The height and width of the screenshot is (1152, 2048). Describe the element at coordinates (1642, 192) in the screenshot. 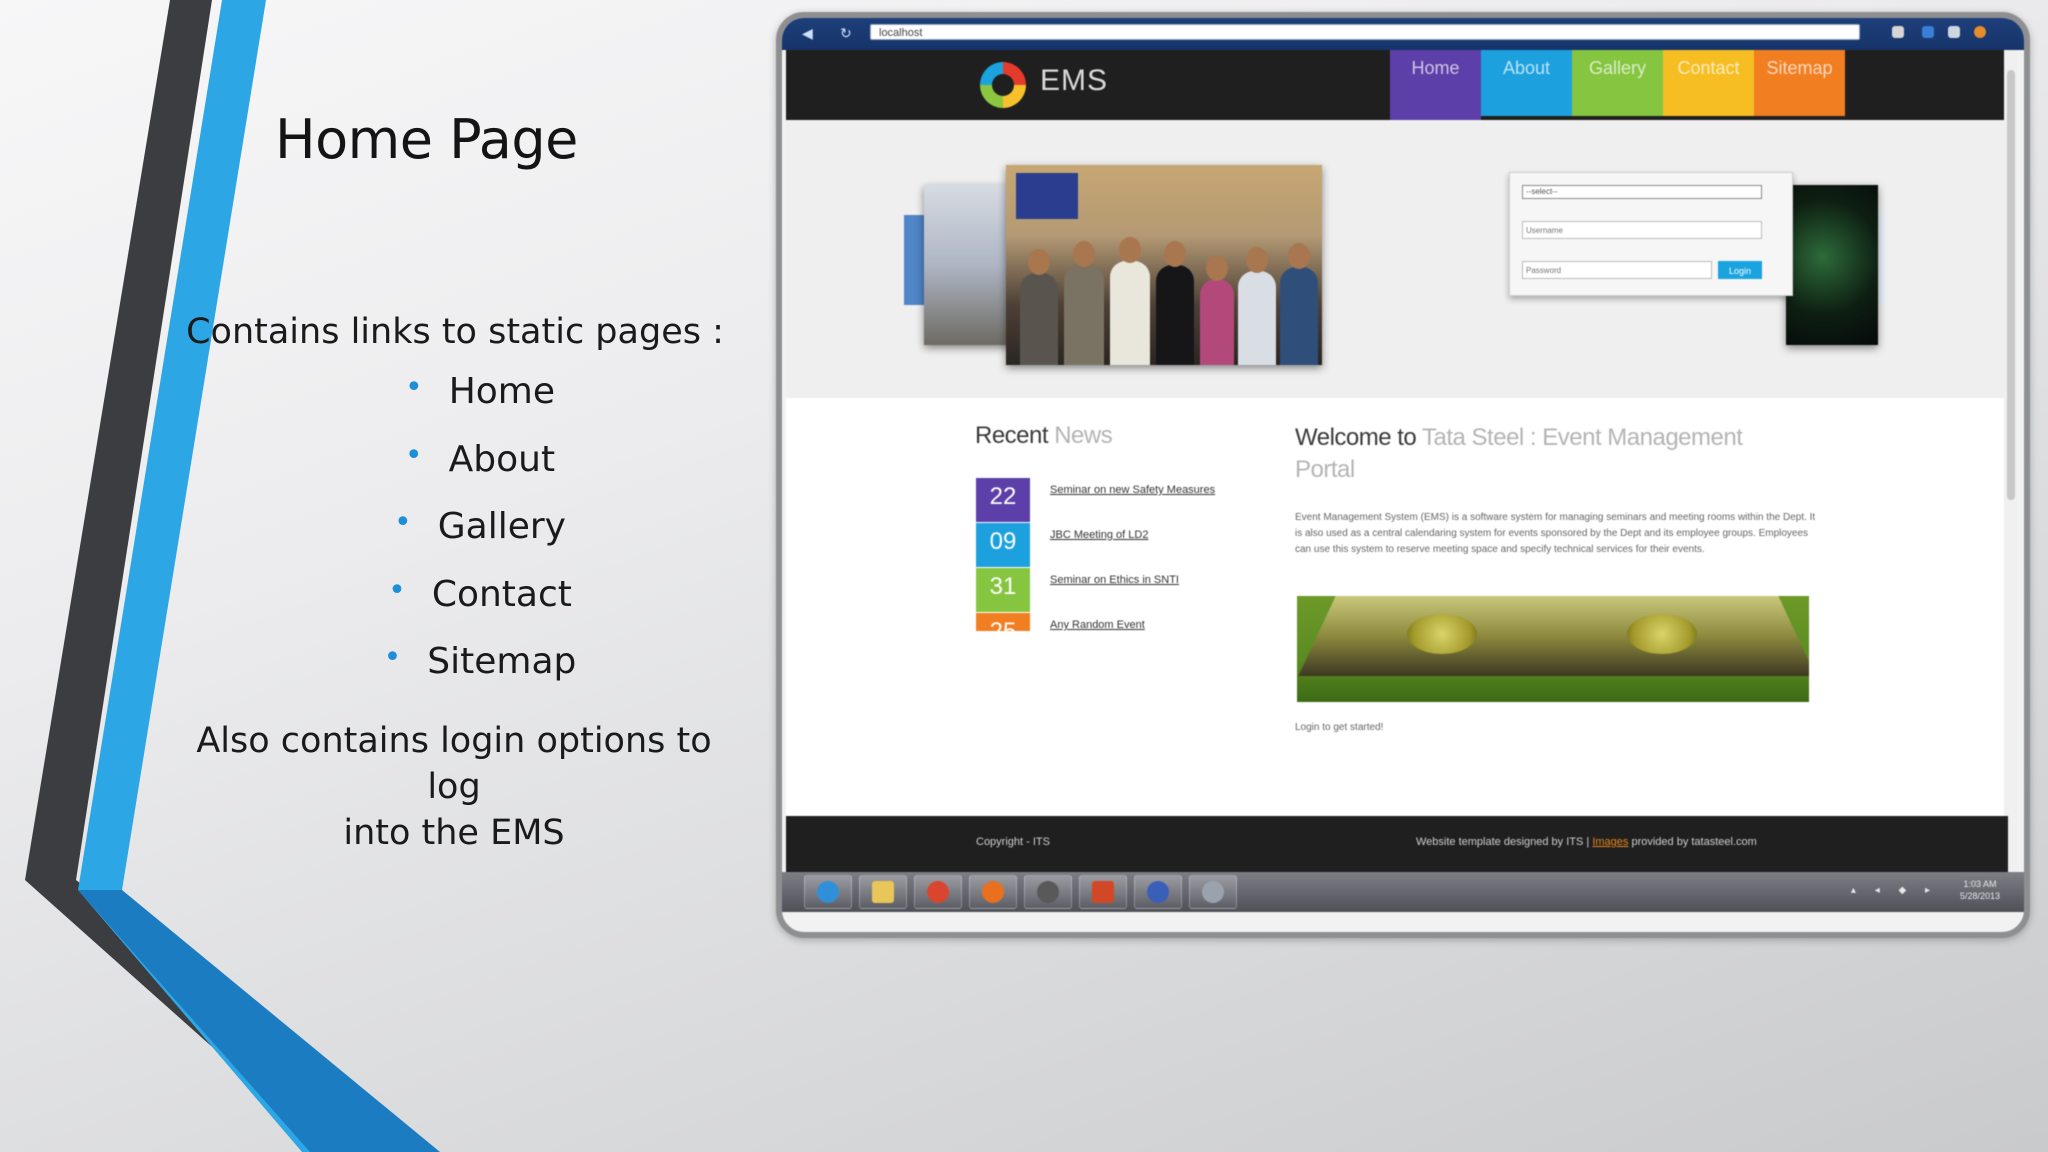

I see `role-select: --select--` at that location.